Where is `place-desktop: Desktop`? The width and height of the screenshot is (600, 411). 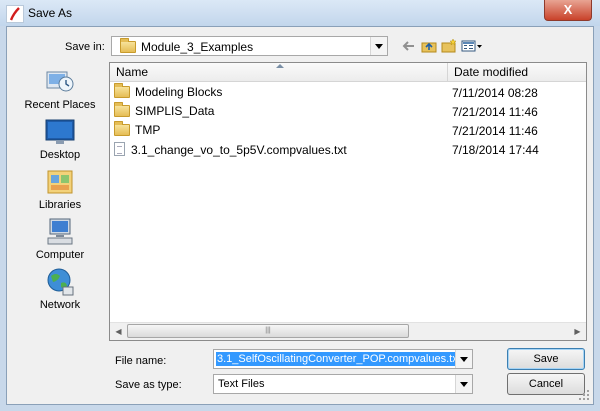 place-desktop: Desktop is located at coordinates (60, 139).